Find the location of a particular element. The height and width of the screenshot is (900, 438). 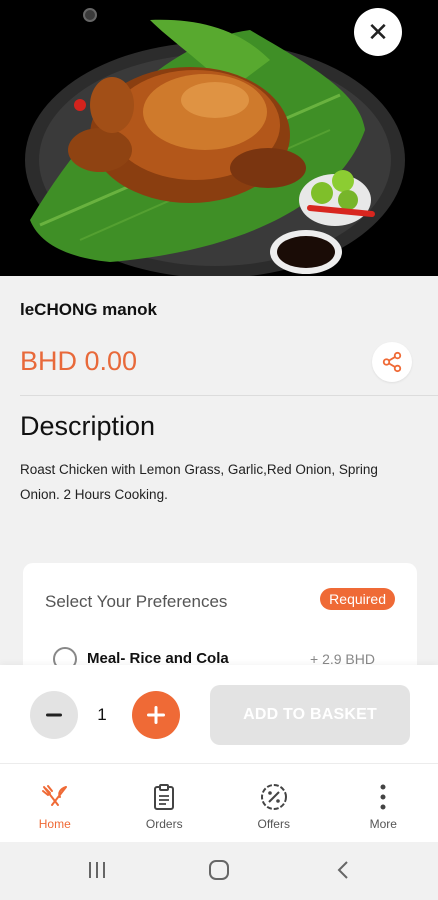

close-icon: ✕ is located at coordinates (378, 31).